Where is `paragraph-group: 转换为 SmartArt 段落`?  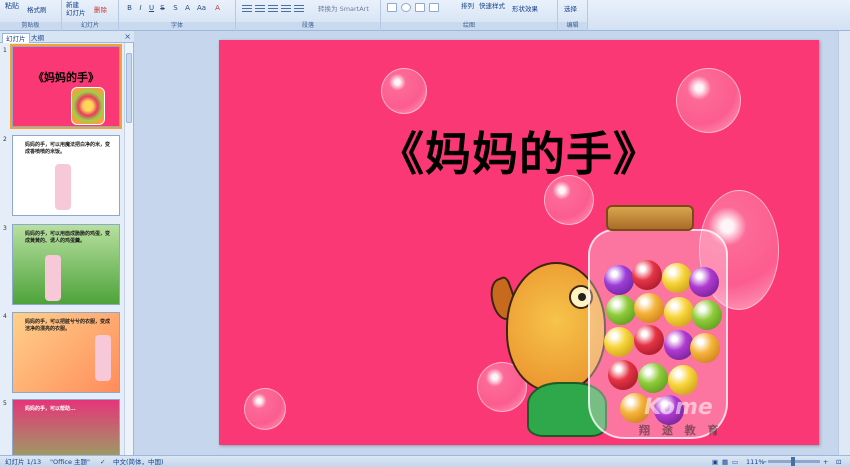 paragraph-group: 转换为 SmartArt 段落 is located at coordinates (308, 15).